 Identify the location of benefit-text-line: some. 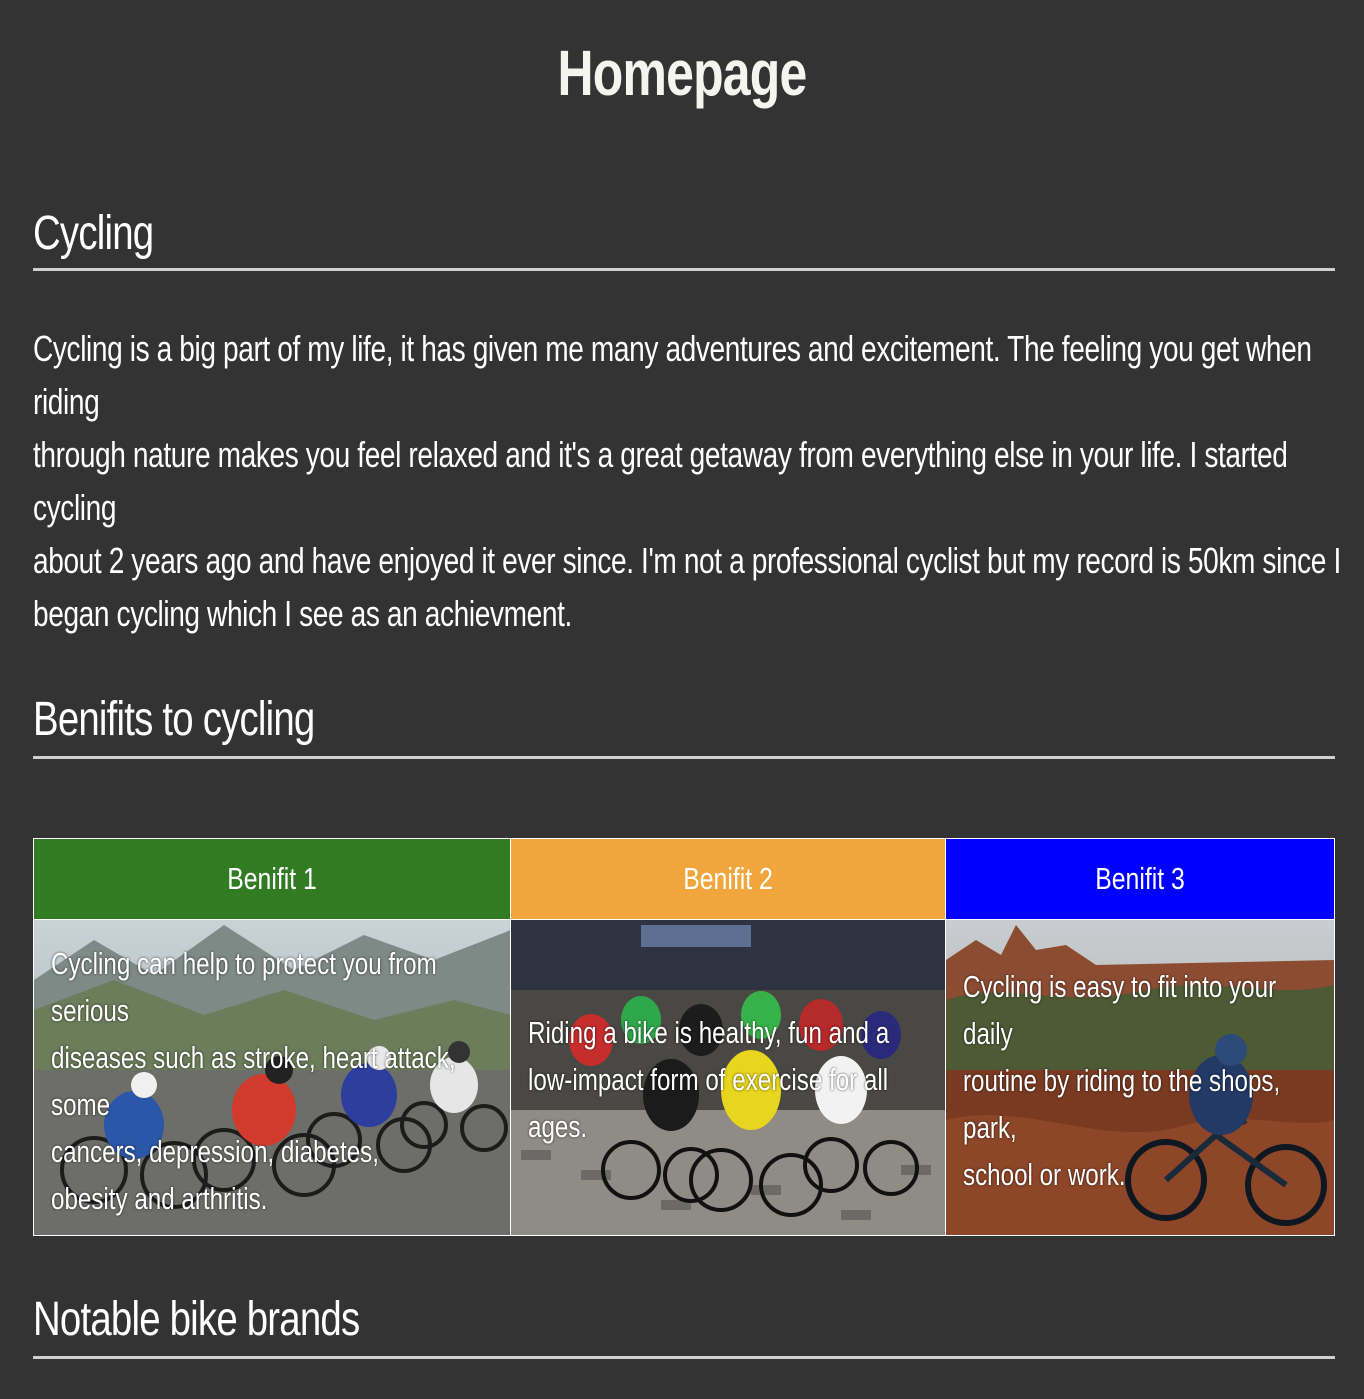
(81, 1104).